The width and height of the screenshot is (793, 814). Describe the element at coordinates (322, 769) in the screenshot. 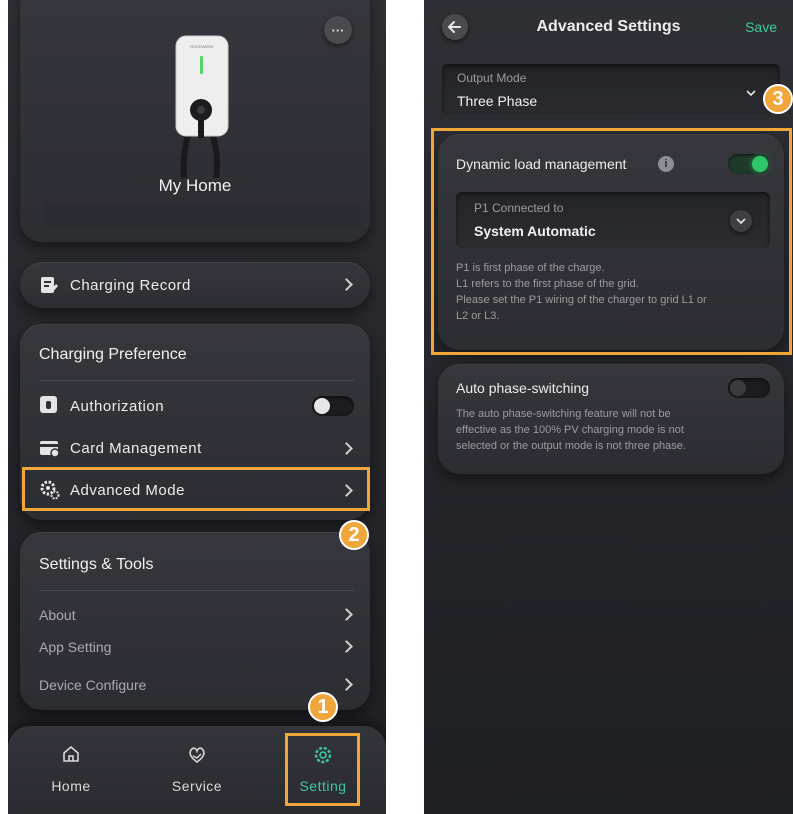

I see `highlight-setting-tab` at that location.